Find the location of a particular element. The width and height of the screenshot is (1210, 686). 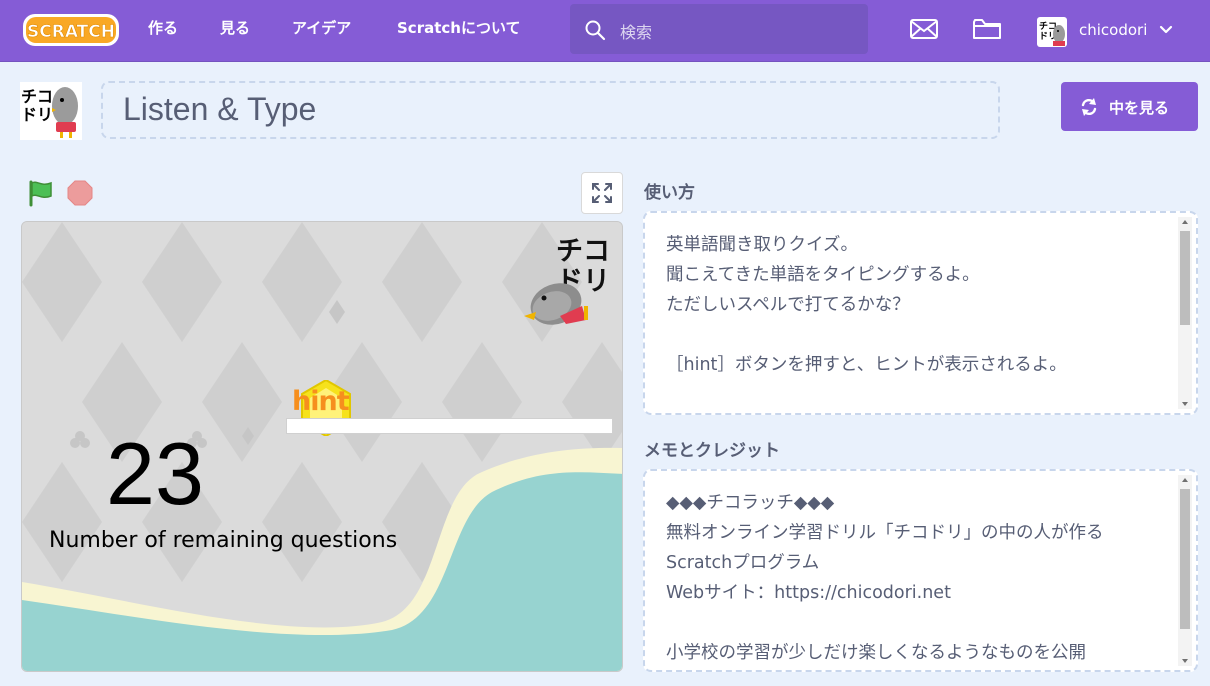

instructions-scrollbar is located at coordinates (1185, 313).